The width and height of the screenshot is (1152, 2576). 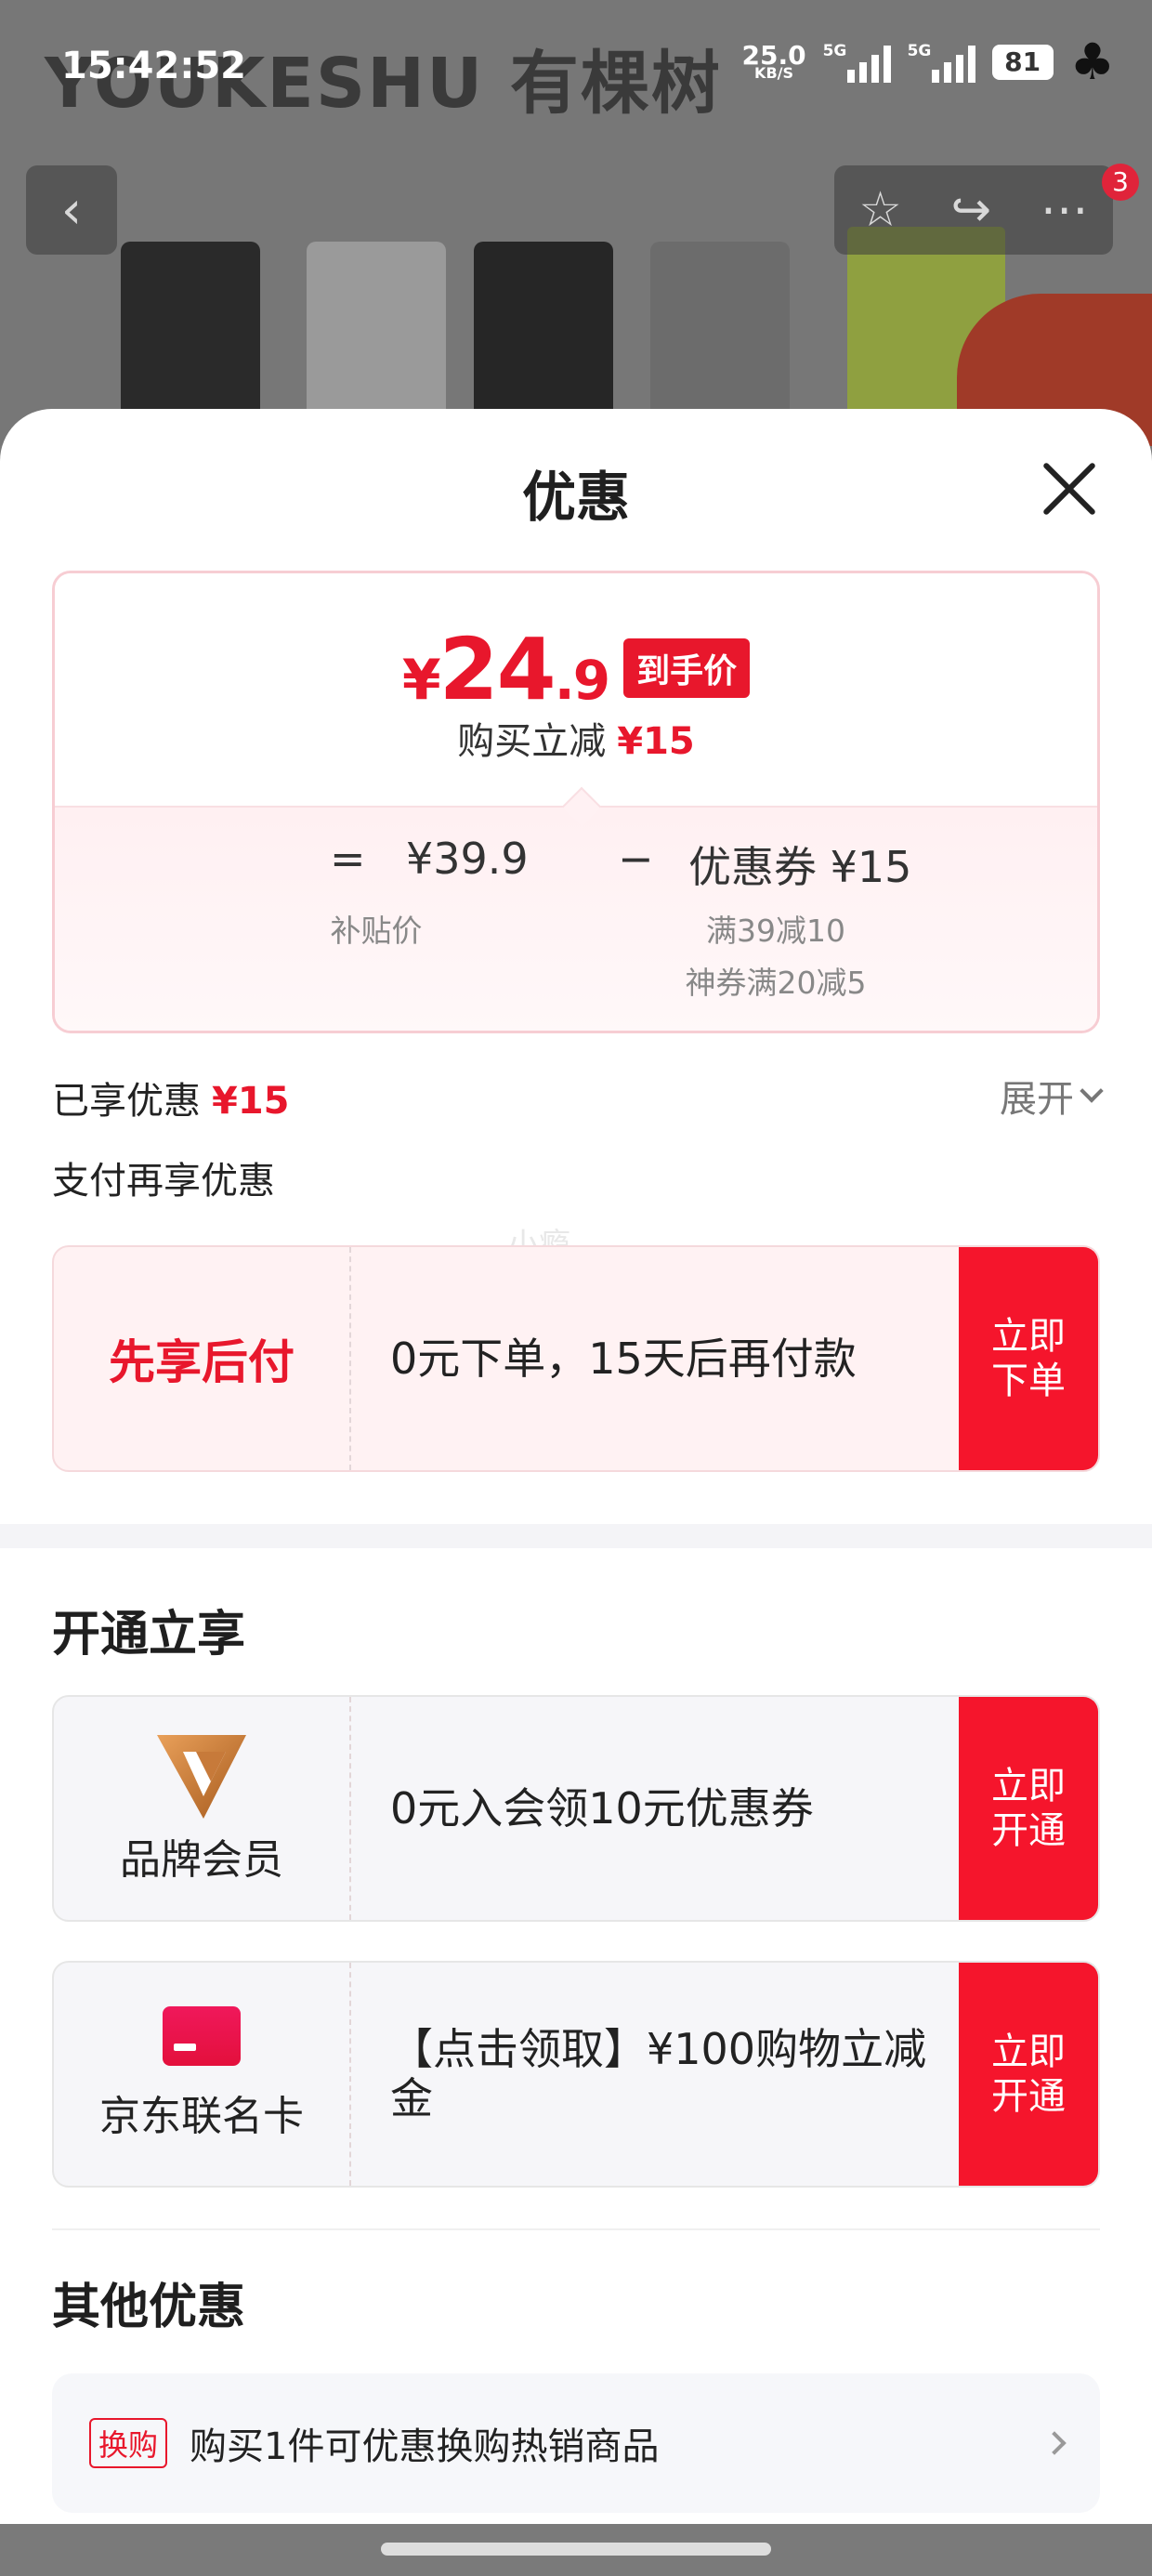 I want to click on enjoyed-discount-value: ¥15, so click(x=251, y=1101).